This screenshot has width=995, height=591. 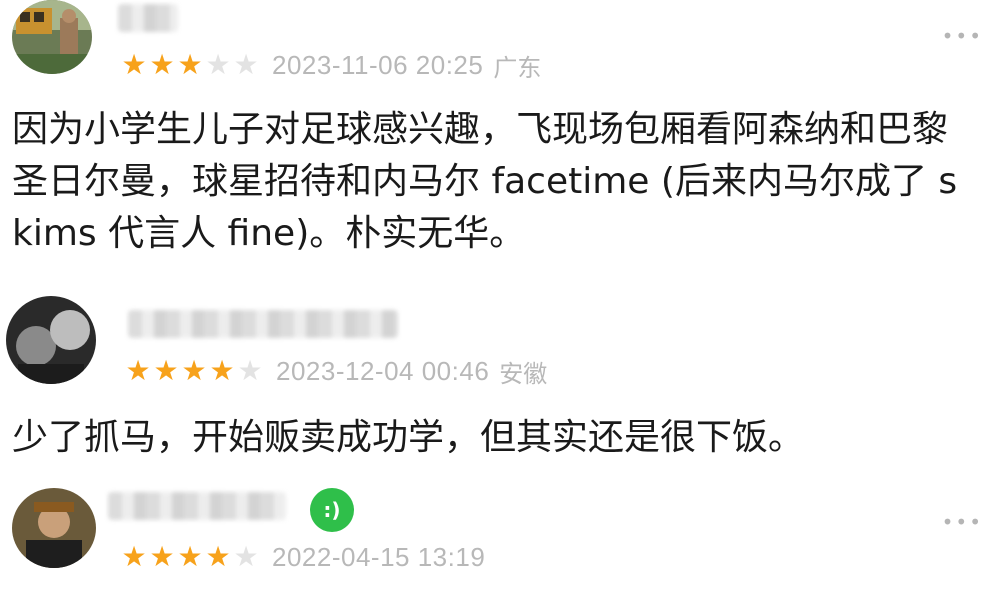 What do you see at coordinates (378, 64) in the screenshot?
I see `review-date: 2023-11-06 20:25` at bounding box center [378, 64].